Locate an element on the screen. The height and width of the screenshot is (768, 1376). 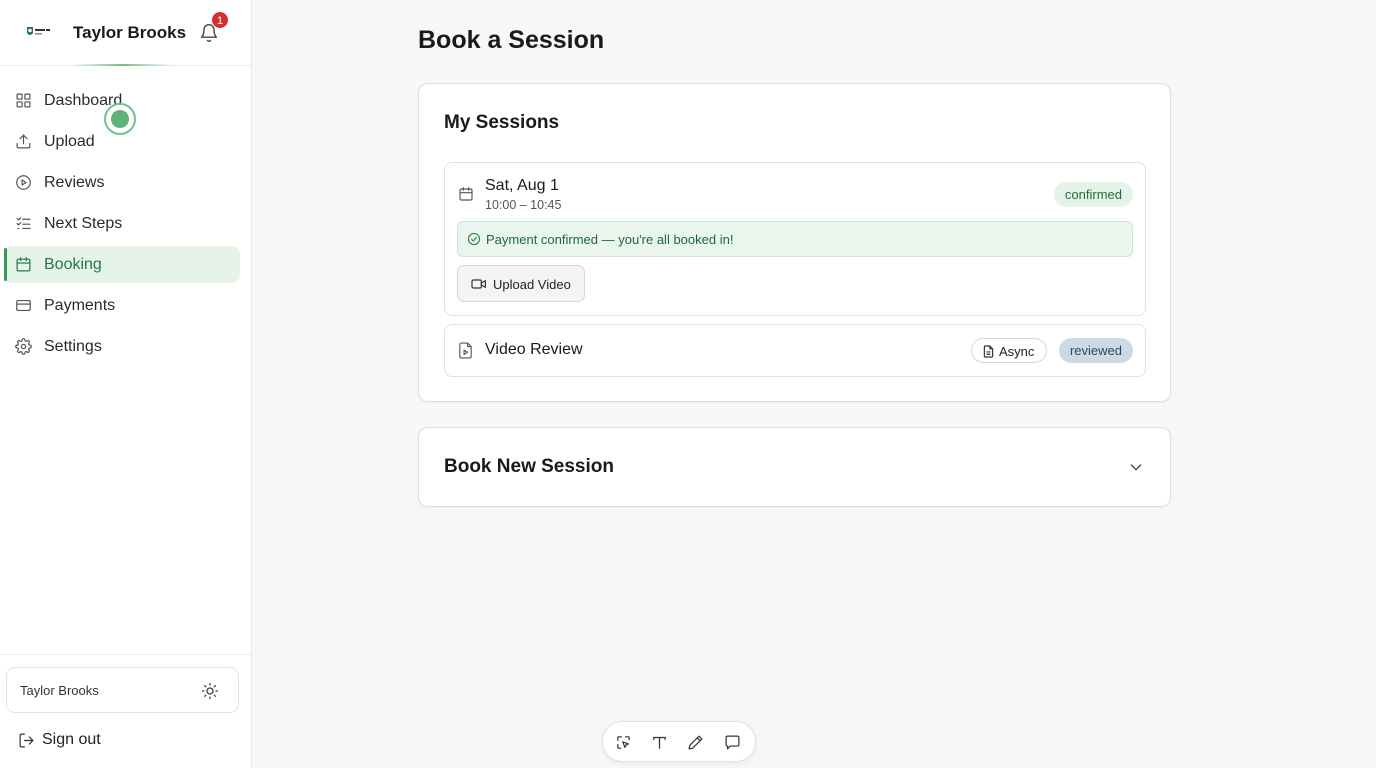
play-circle-icon is located at coordinates (23, 182).